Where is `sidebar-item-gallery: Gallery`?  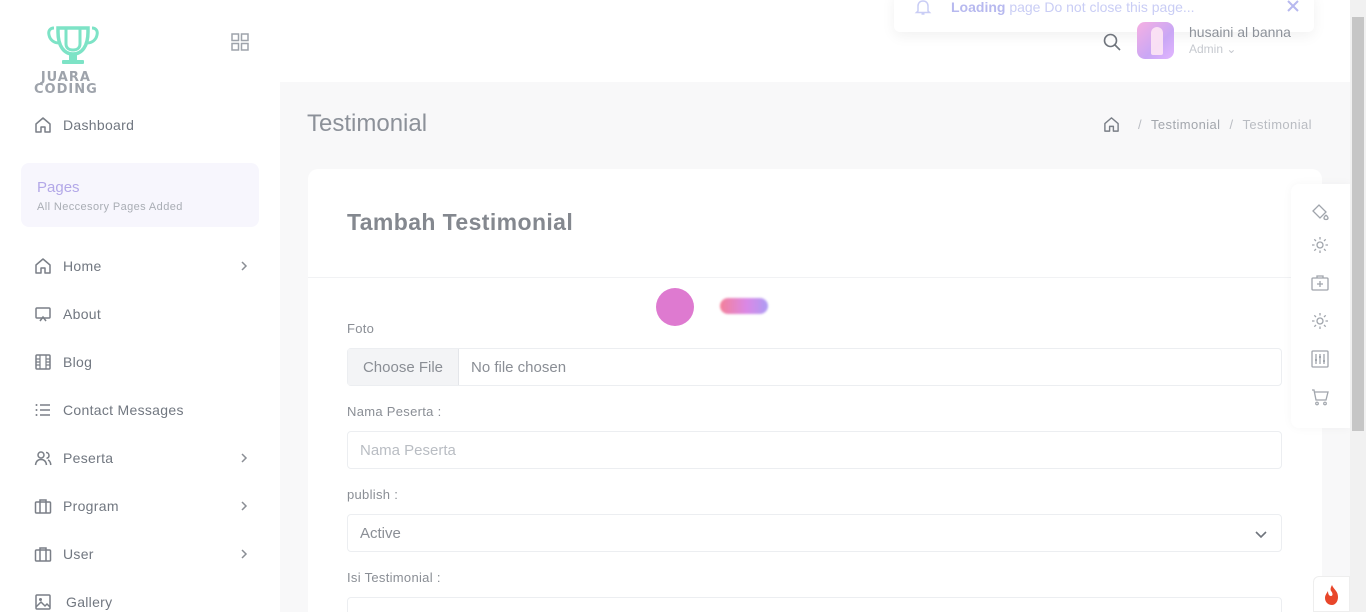
sidebar-item-gallery: Gallery is located at coordinates (73, 602).